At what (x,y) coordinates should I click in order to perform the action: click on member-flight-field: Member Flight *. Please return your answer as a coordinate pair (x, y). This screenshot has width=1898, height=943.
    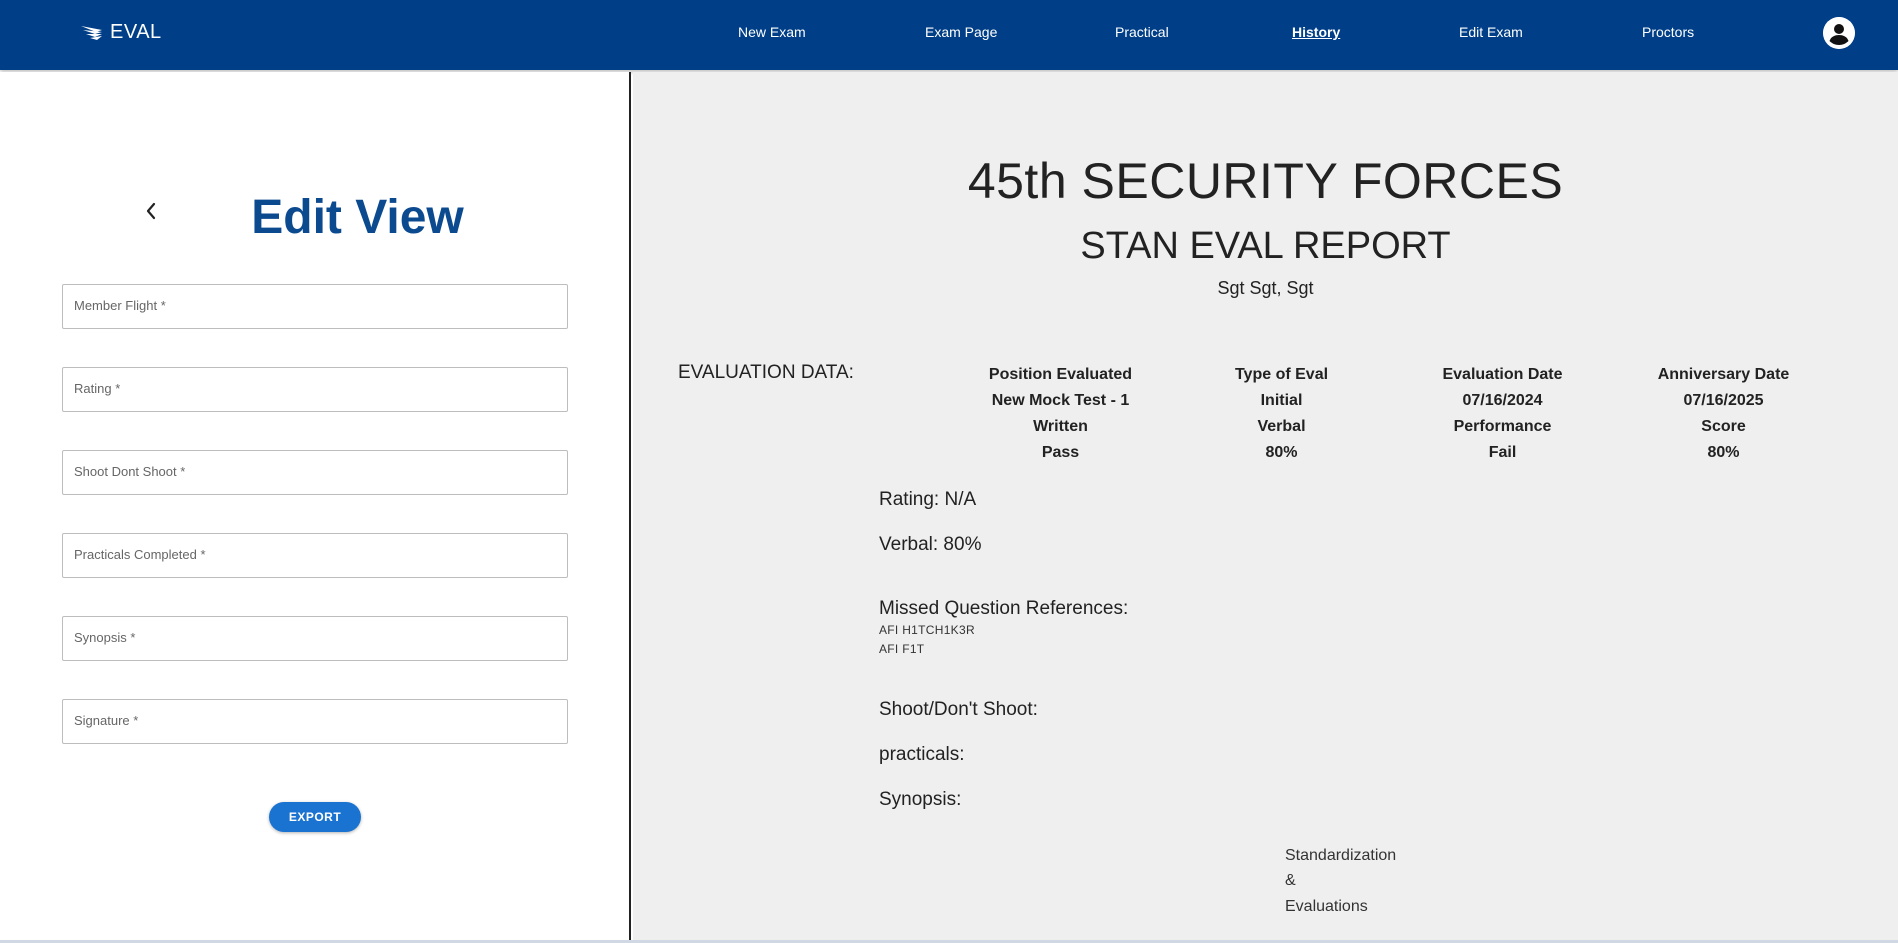
    Looking at the image, I should click on (315, 306).